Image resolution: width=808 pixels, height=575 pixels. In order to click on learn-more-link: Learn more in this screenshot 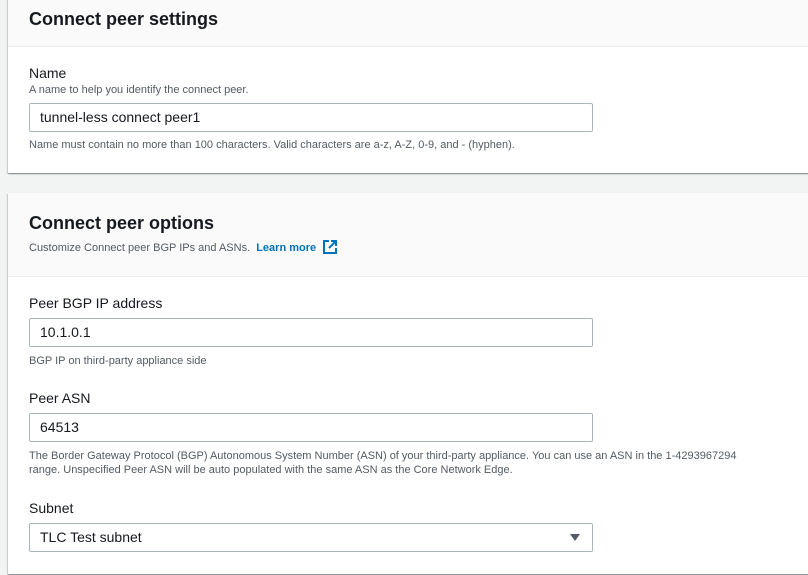, I will do `click(297, 247)`.